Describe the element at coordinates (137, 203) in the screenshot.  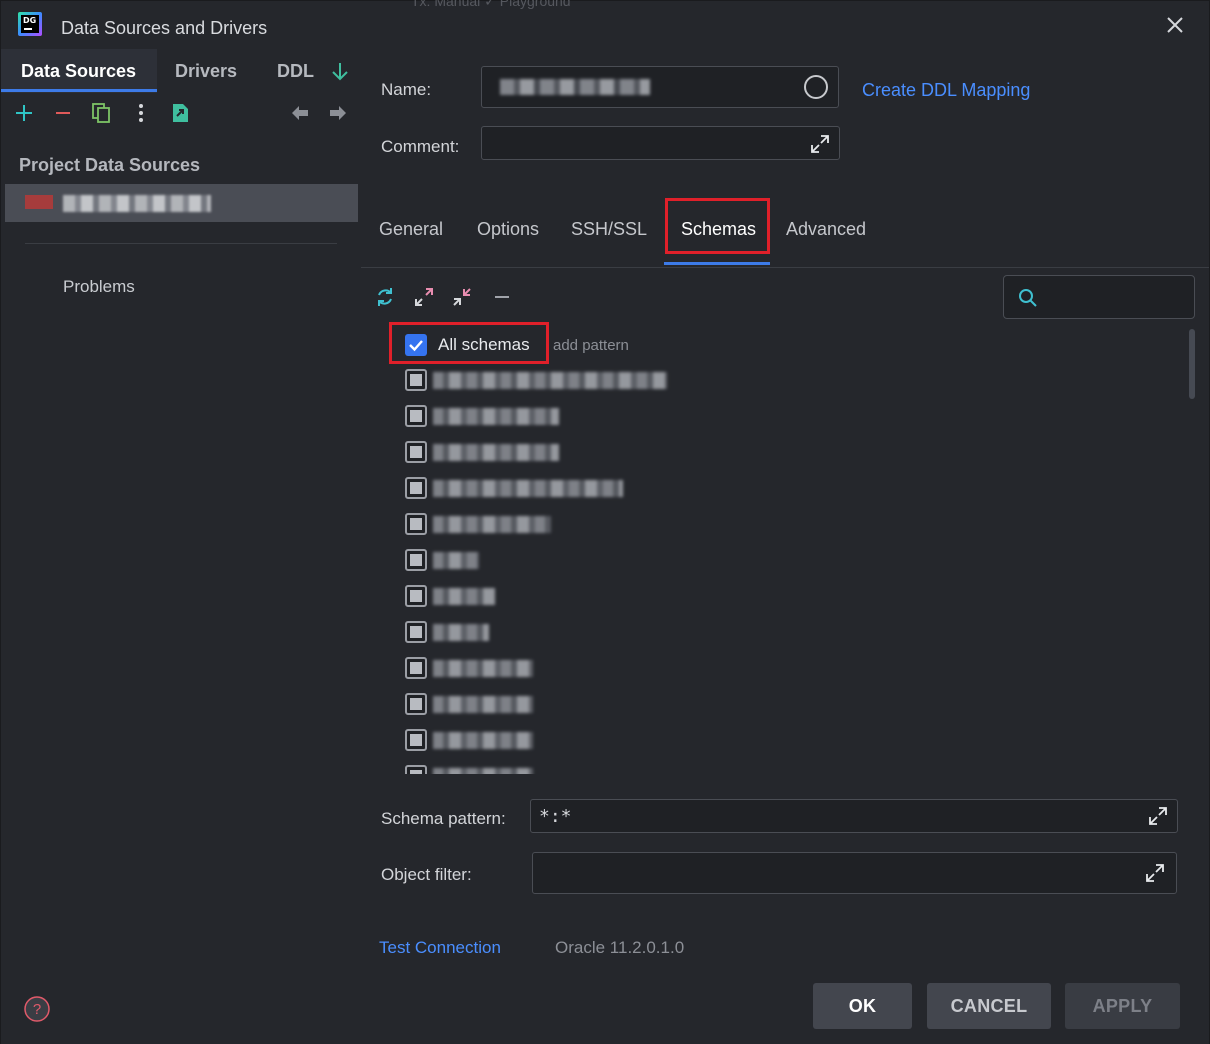
I see `data-source-name-redacted` at that location.